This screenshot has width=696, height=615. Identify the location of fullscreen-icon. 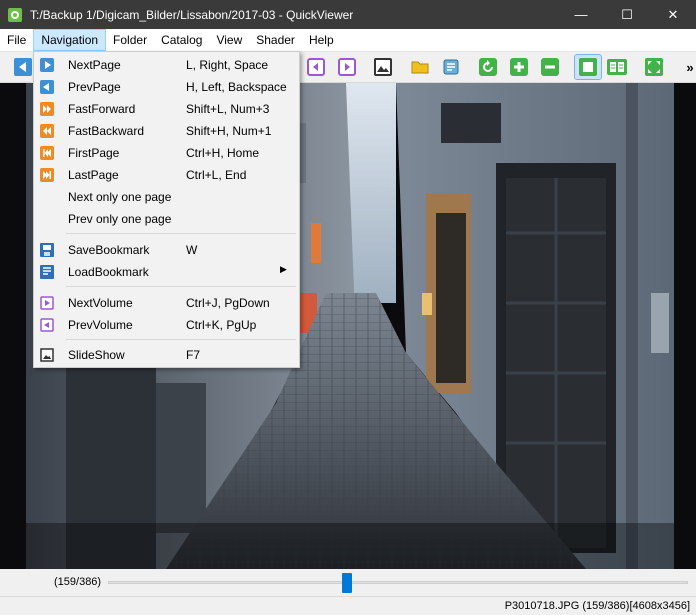
(654, 67).